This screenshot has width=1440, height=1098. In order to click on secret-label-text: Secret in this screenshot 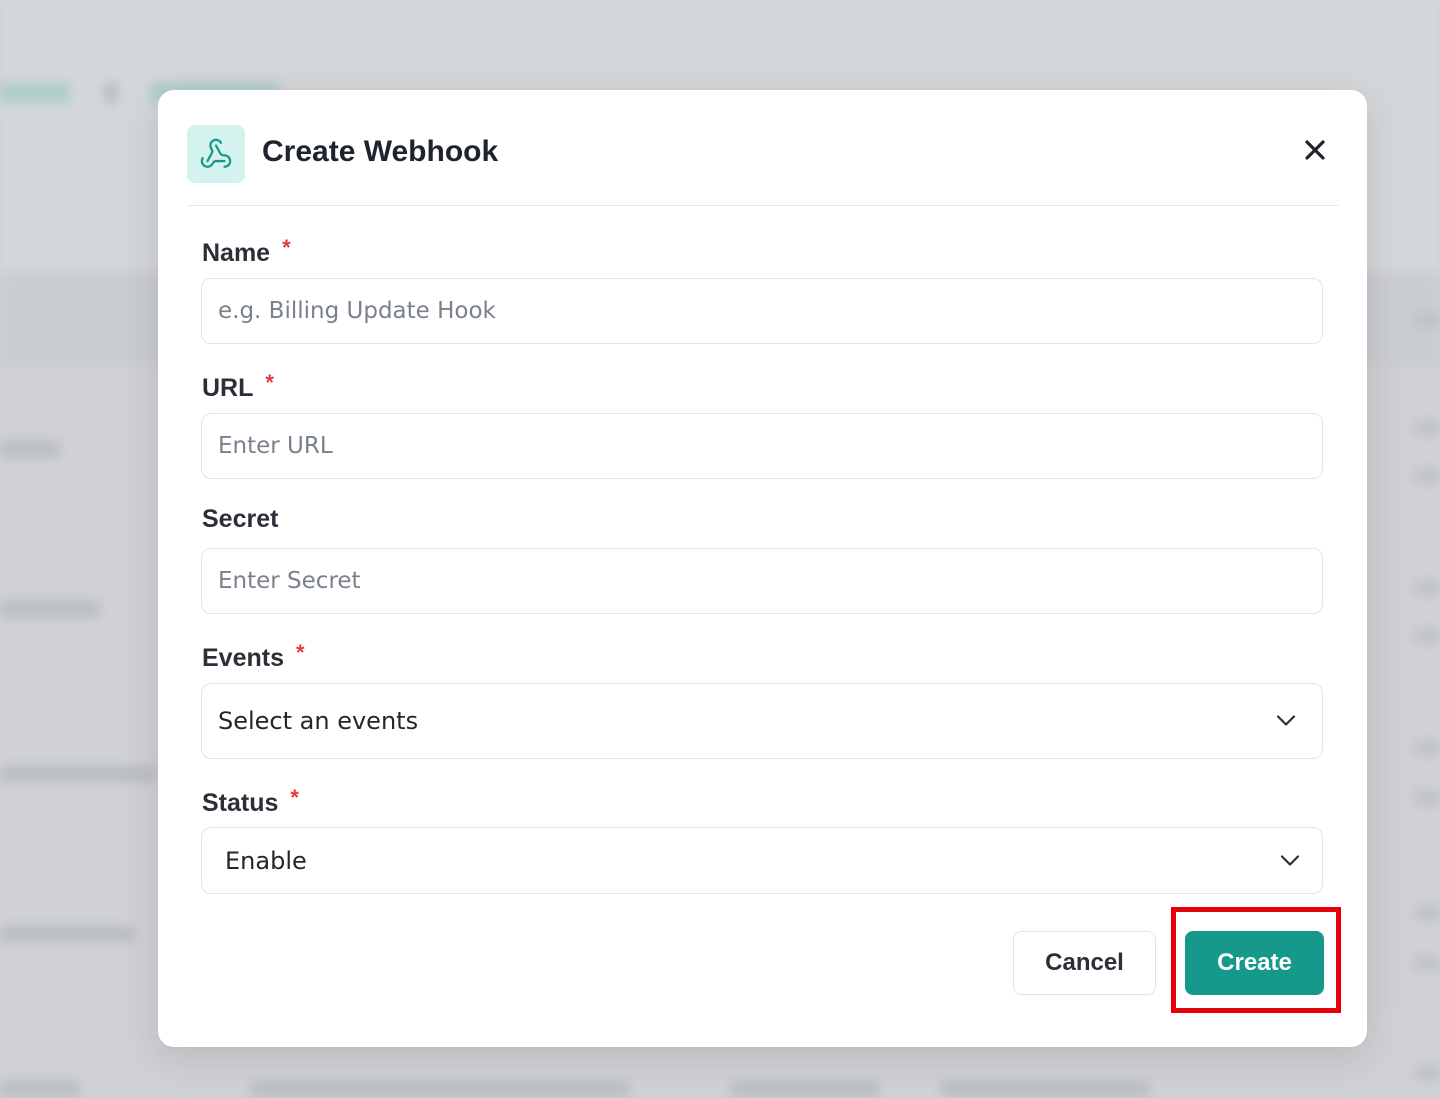, I will do `click(240, 519)`.